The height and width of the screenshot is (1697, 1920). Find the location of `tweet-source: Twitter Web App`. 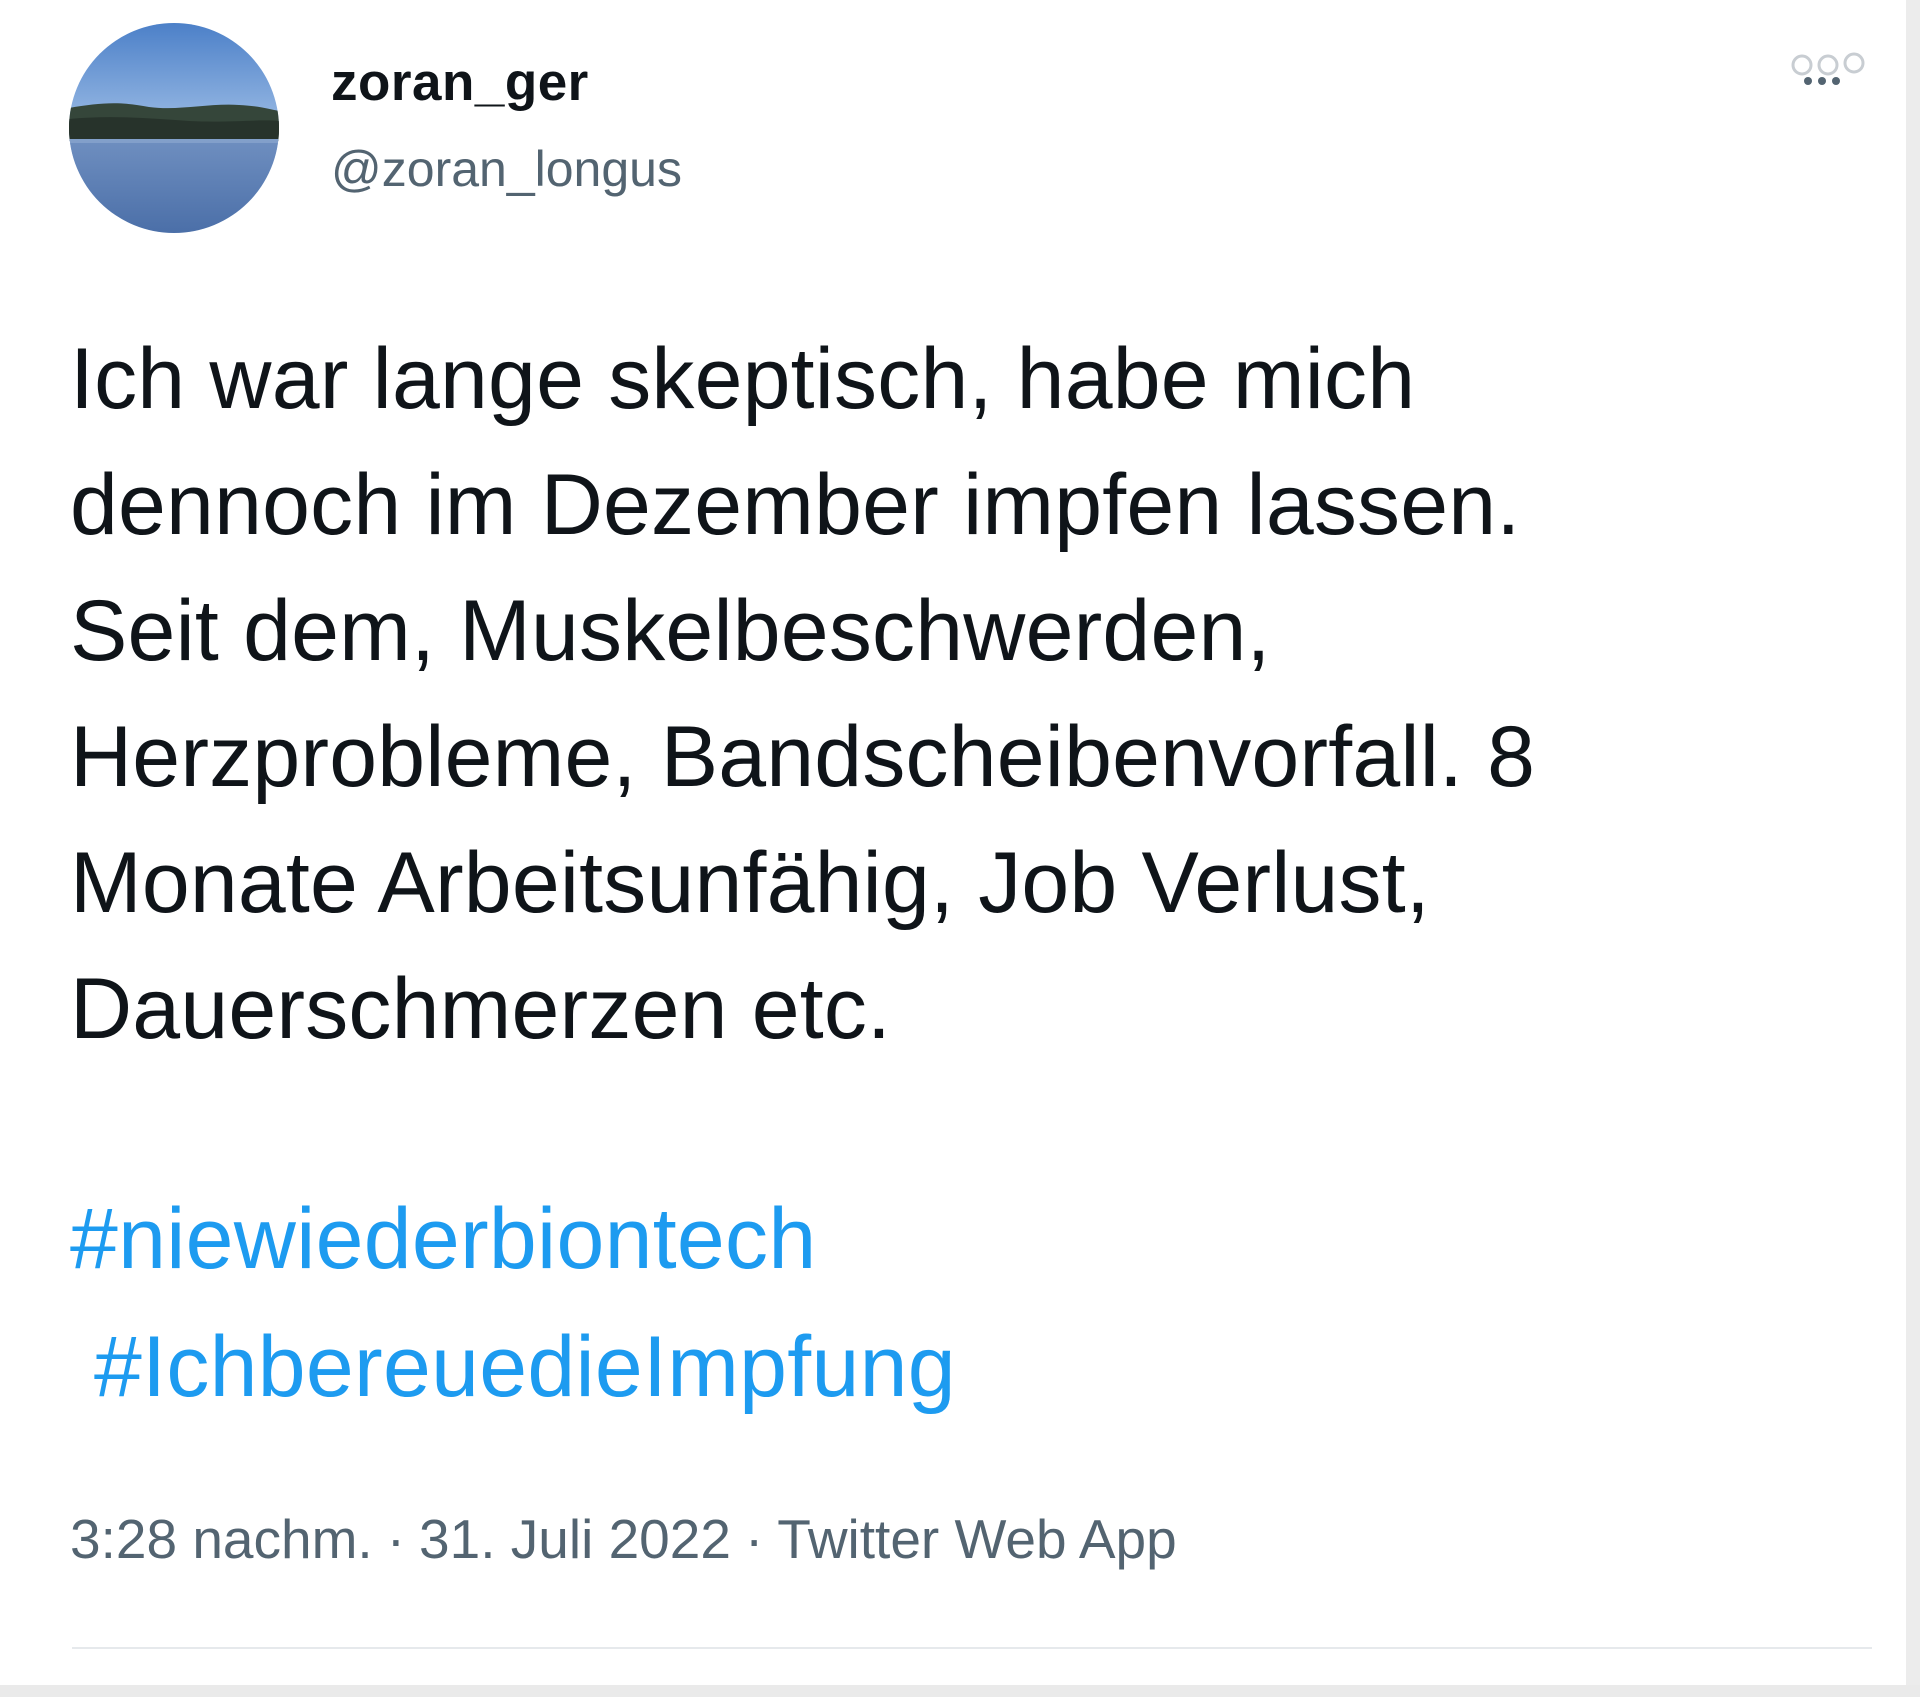

tweet-source: Twitter Web App is located at coordinates (976, 1539).